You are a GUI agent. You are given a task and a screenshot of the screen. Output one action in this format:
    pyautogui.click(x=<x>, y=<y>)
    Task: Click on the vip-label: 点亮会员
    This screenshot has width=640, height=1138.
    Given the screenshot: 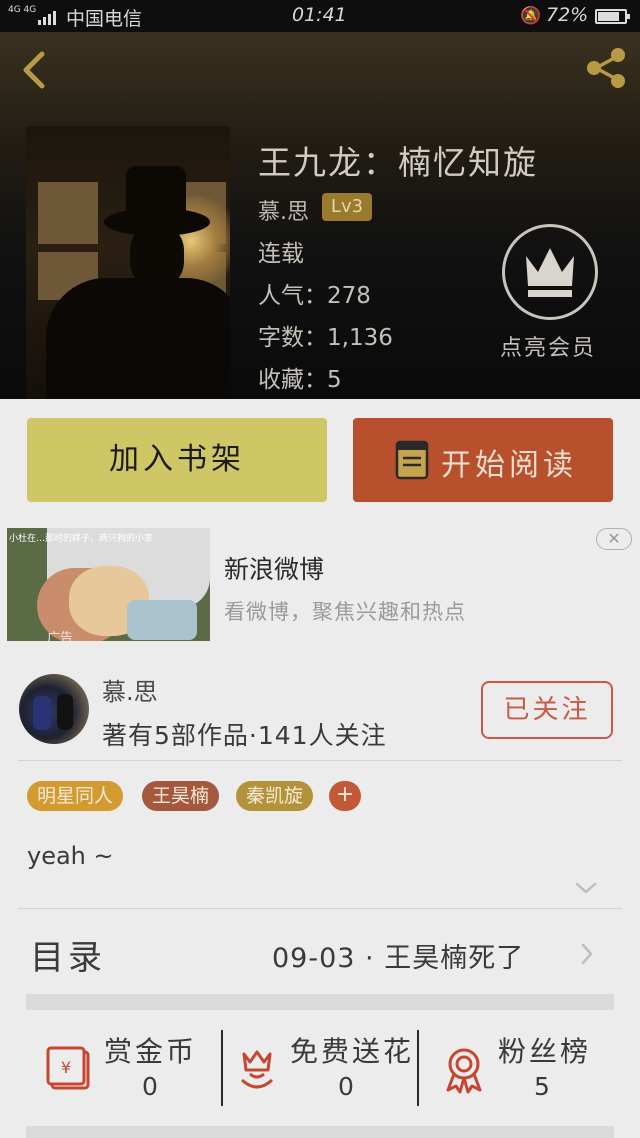 What is the action you would take?
    pyautogui.click(x=548, y=346)
    